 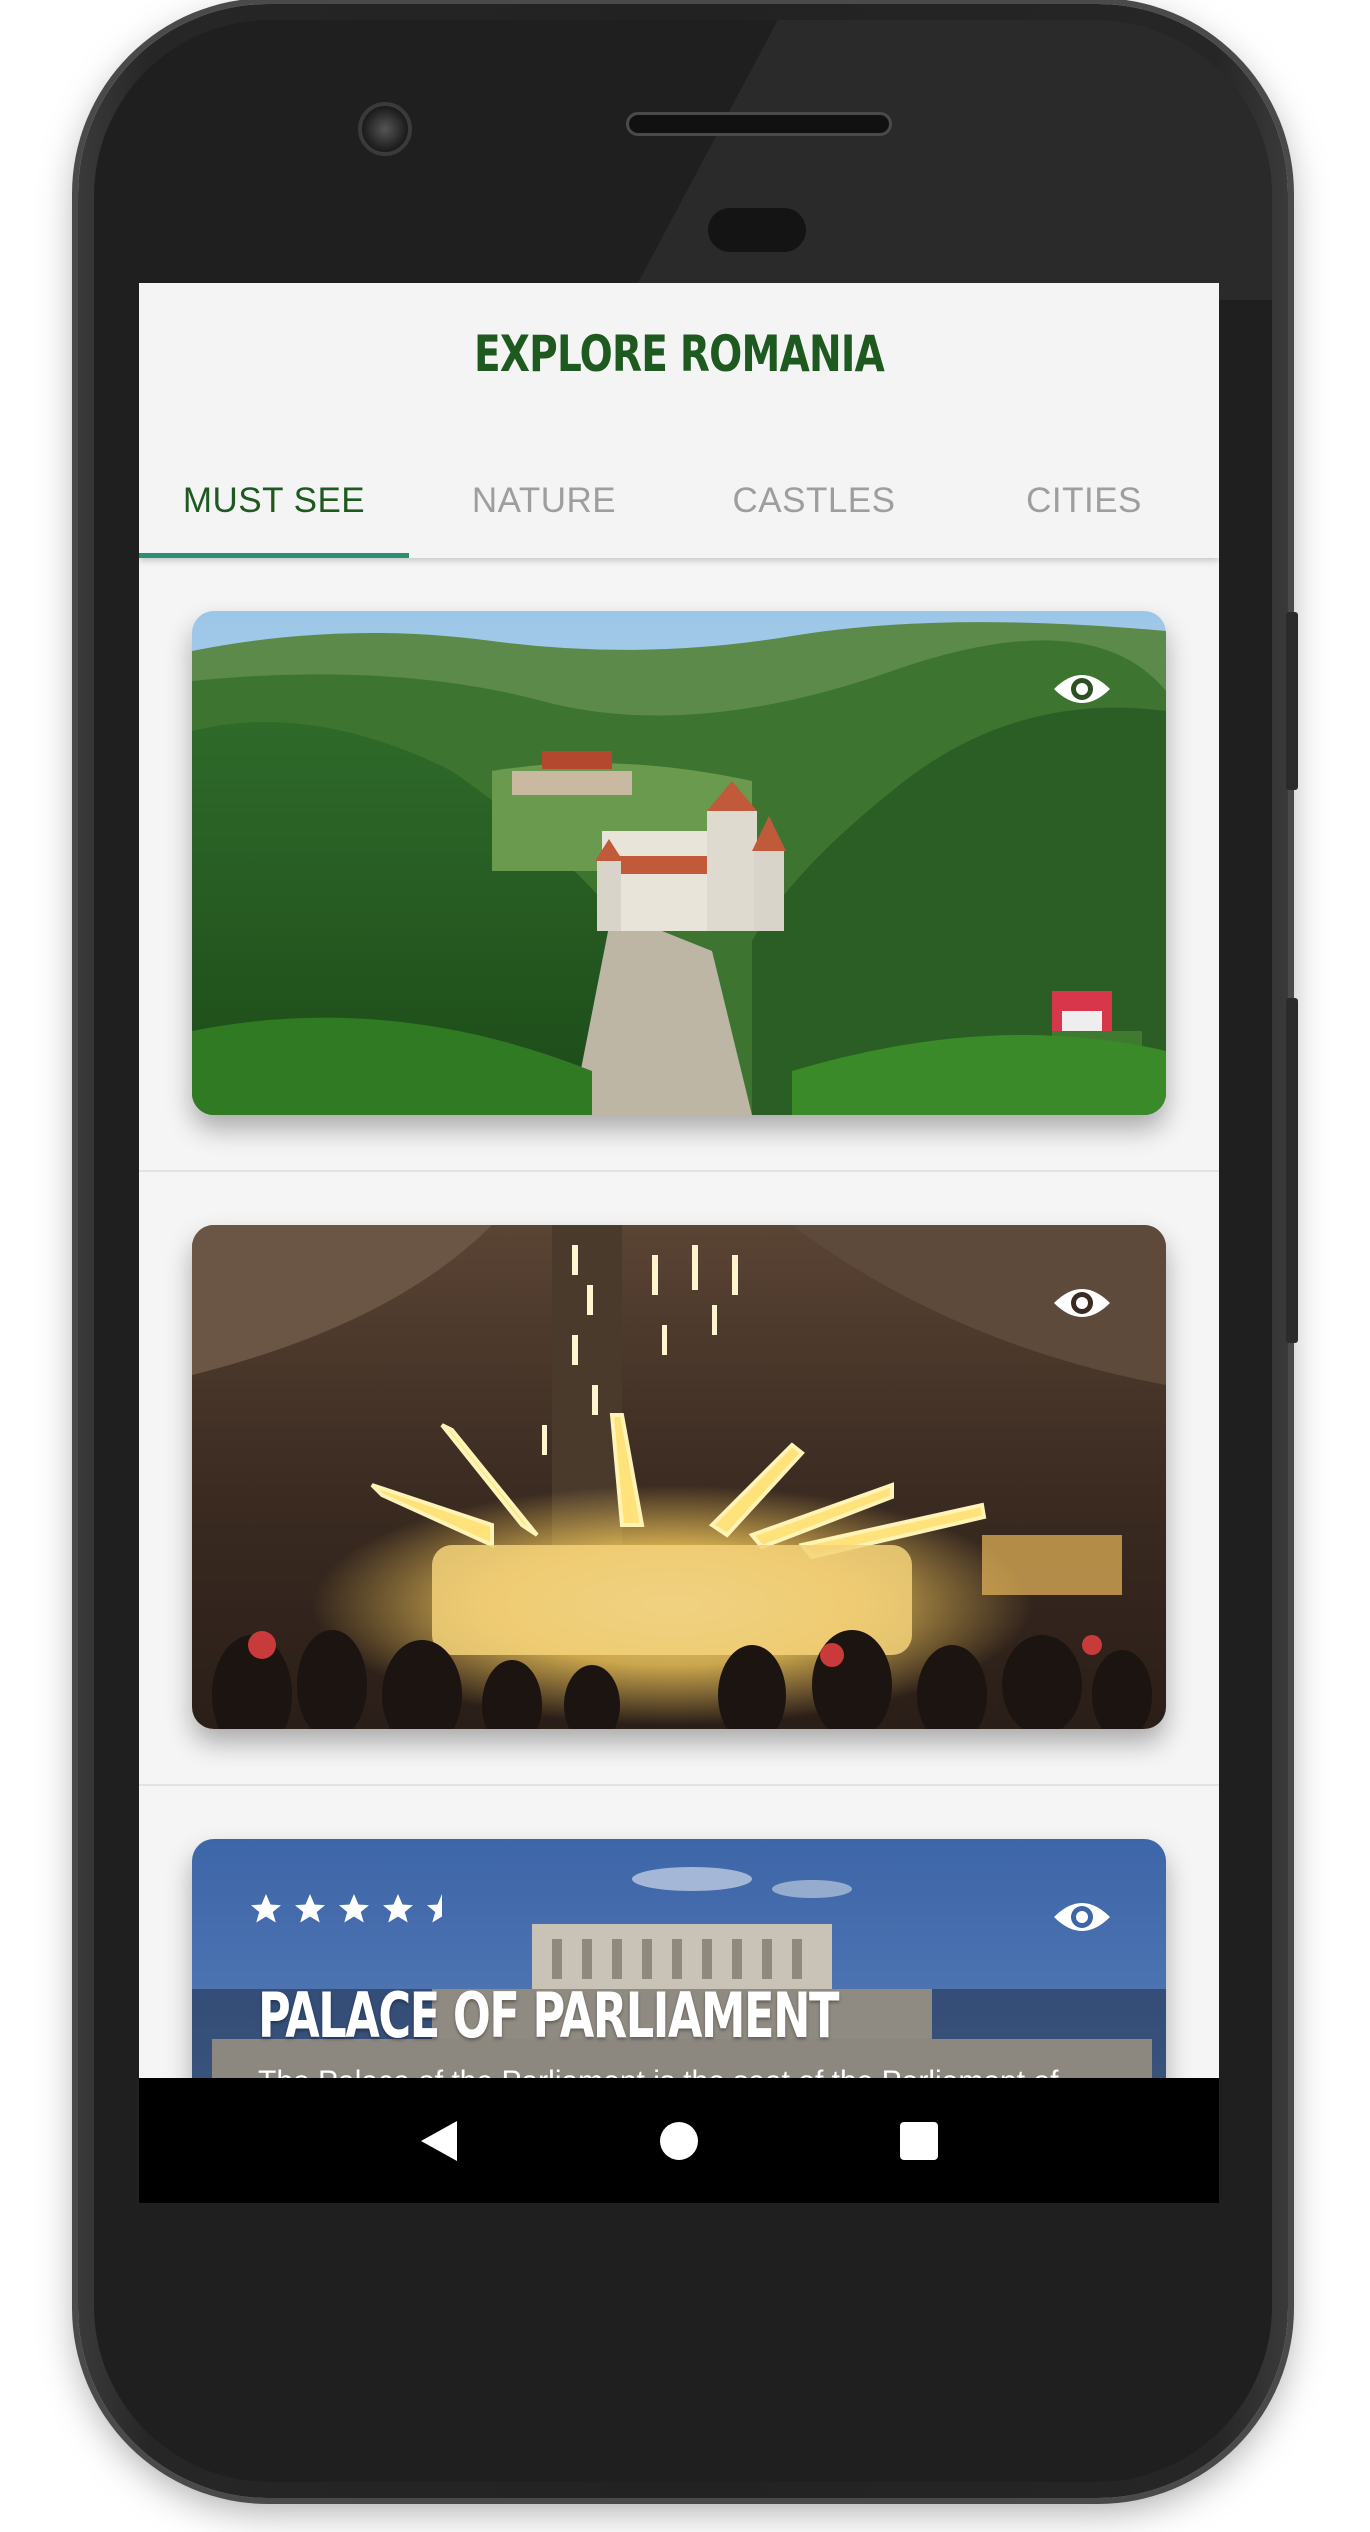 What do you see at coordinates (434, 1908) in the screenshot?
I see `half-star-icon` at bounding box center [434, 1908].